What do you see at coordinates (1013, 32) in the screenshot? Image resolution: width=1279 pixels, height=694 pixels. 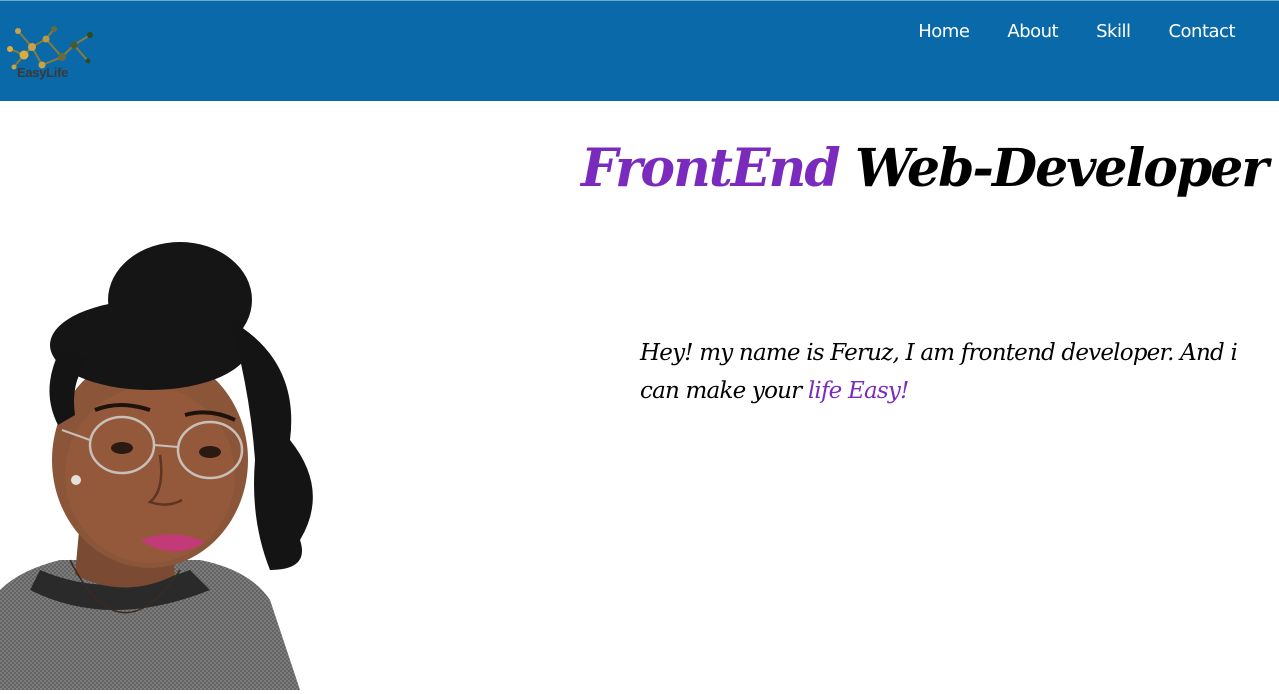 I see `nav-about-link: About` at bounding box center [1013, 32].